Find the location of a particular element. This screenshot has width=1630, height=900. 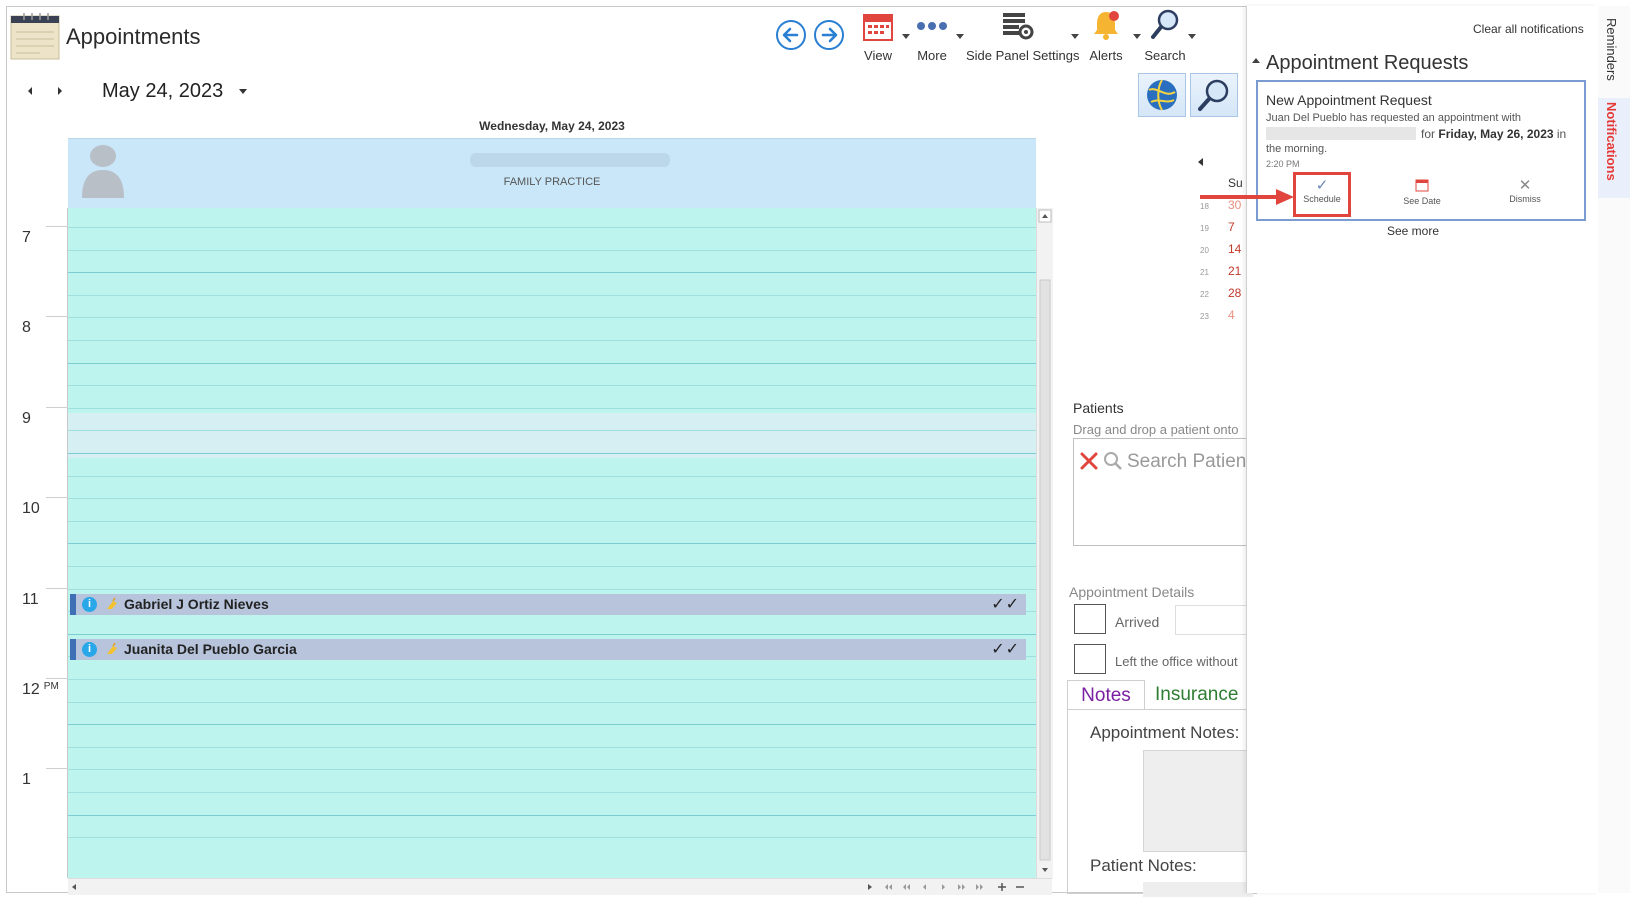

patient-notes-input is located at coordinates (1198, 889).